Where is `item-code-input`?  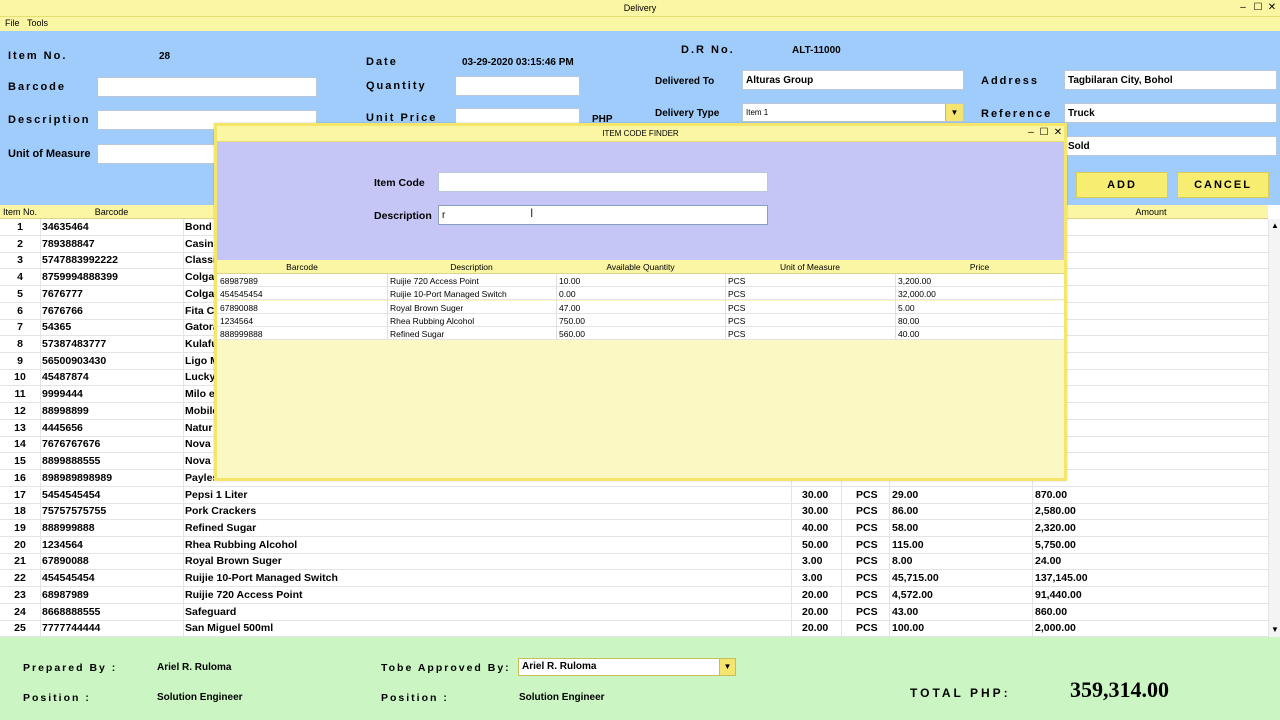 item-code-input is located at coordinates (603, 182).